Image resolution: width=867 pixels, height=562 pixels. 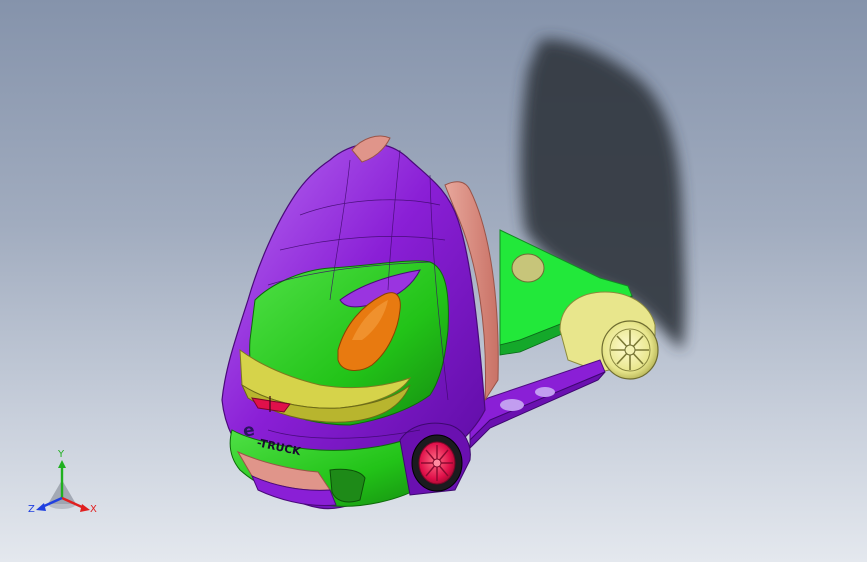 What do you see at coordinates (630, 350) in the screenshot?
I see `rear-wheel` at bounding box center [630, 350].